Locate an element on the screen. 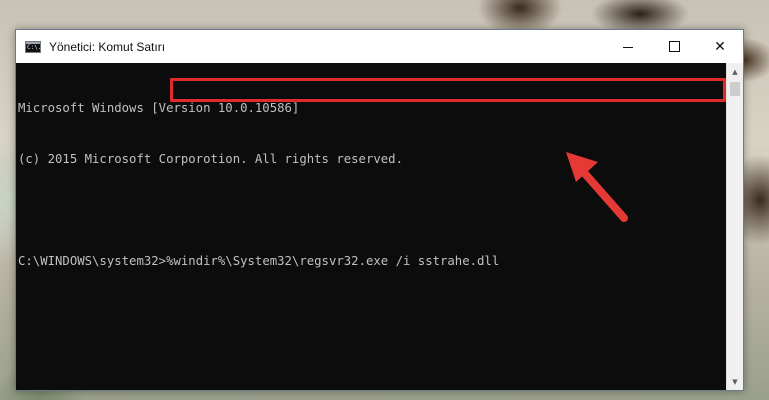 This screenshot has width=769, height=400. cmd-app-icon: C:\. is located at coordinates (33, 46).